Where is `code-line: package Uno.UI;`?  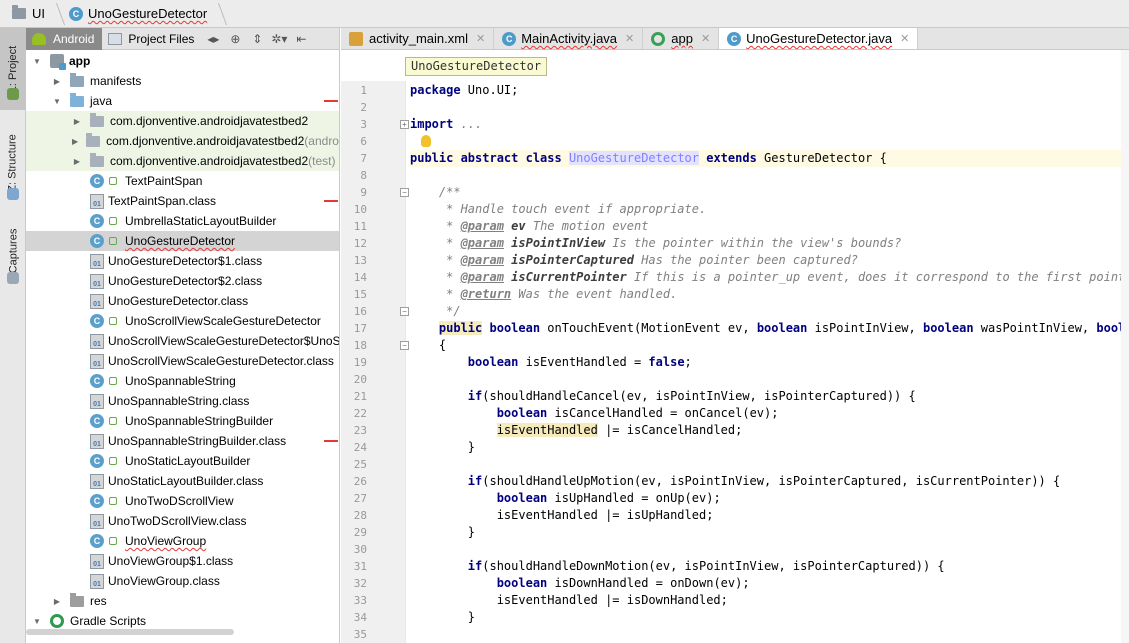
code-line: package Uno.UI; is located at coordinates (769, 90).